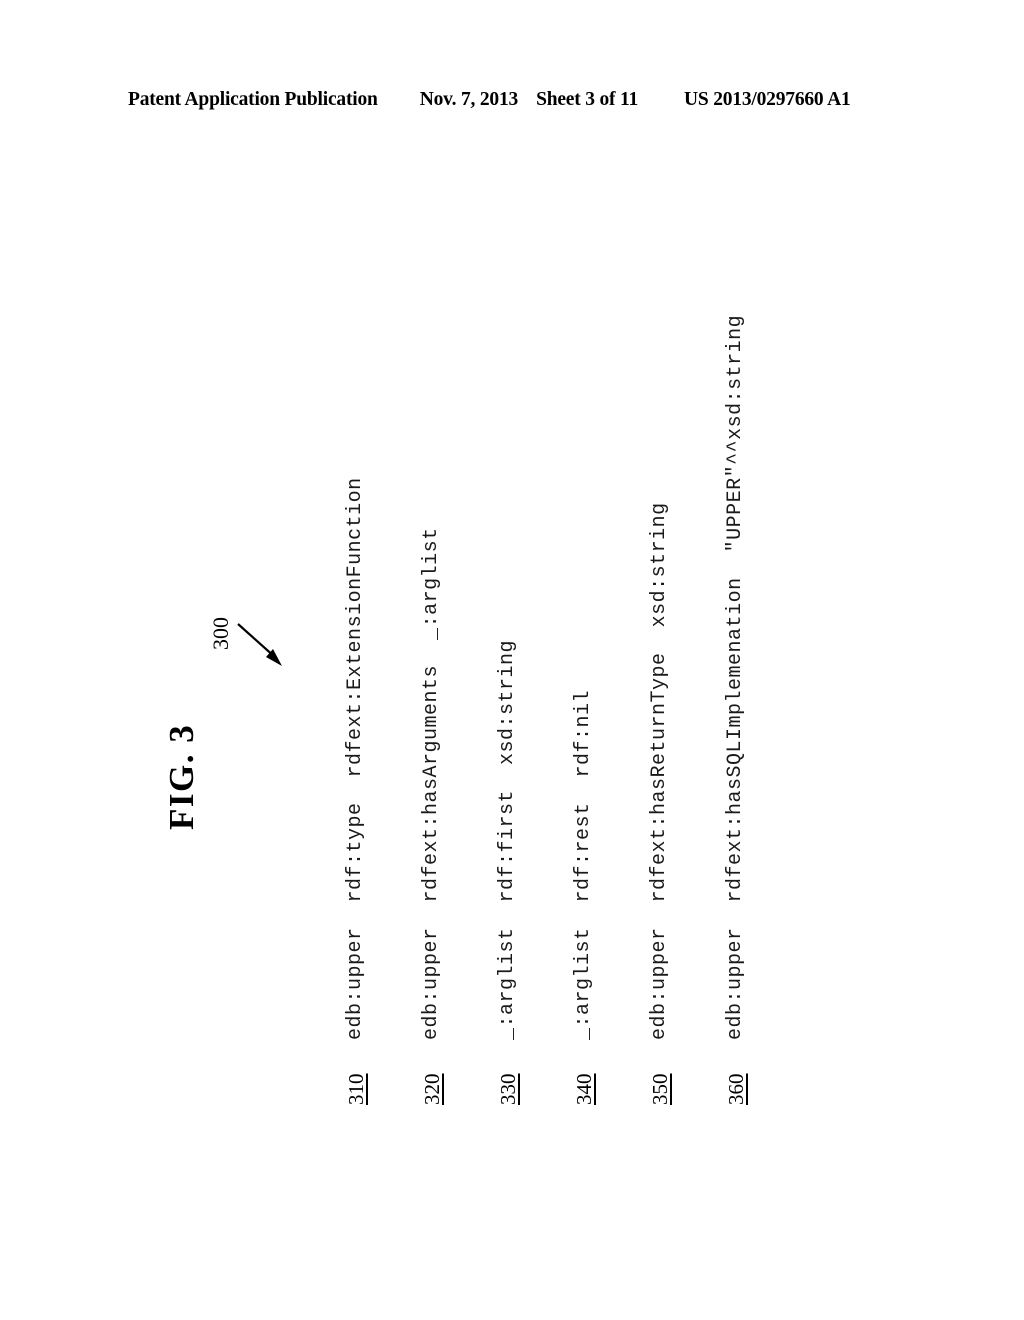  What do you see at coordinates (356, 1089) in the screenshot?
I see `reference-numeral: 310` at bounding box center [356, 1089].